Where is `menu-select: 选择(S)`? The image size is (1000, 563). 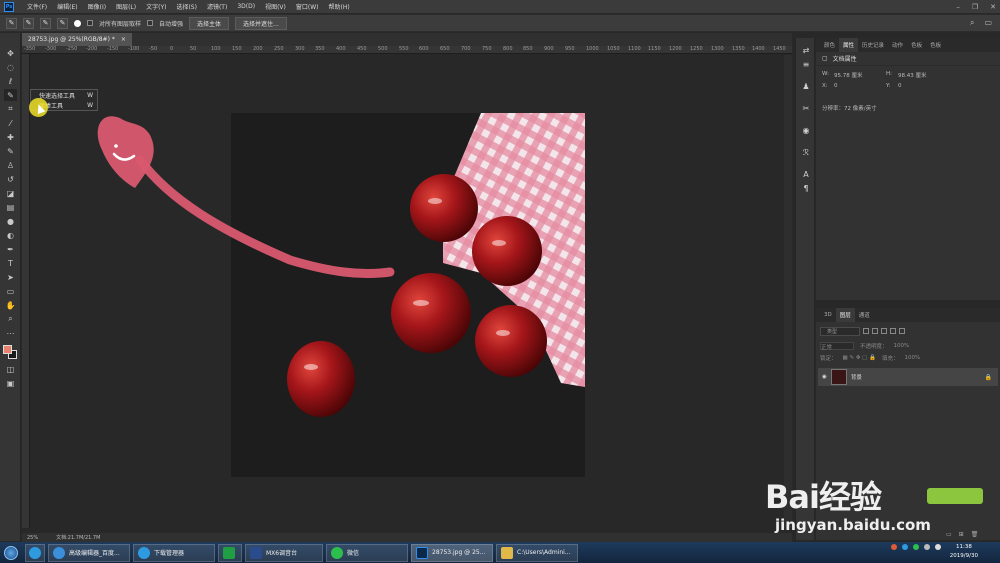 menu-select: 选择(S) is located at coordinates (186, 6).